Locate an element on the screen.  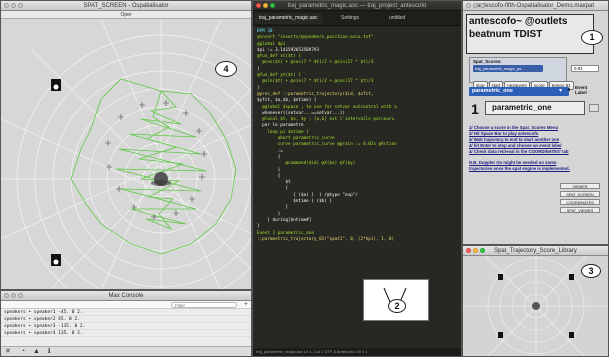
note-line-1: N.B. Doppler On might be needed on some is located at coordinates (513, 162).